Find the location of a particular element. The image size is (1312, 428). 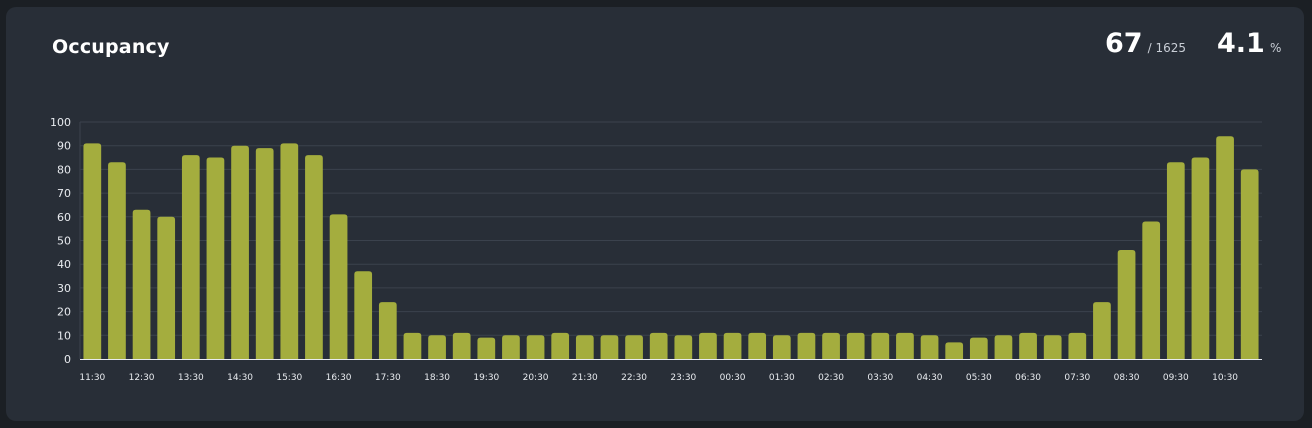

y-tick-label: 90 is located at coordinates (64, 146).